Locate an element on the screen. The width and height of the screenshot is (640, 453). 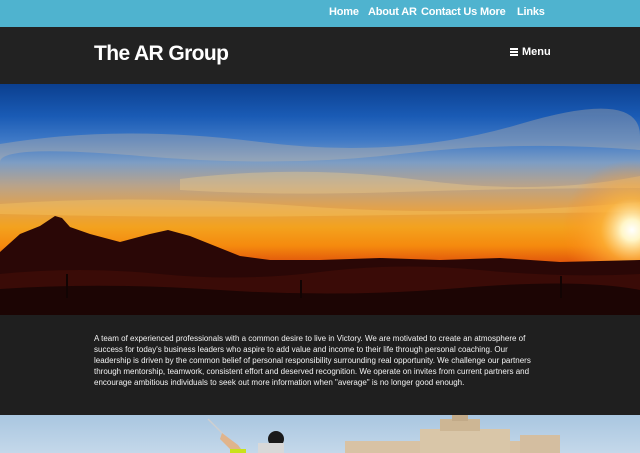
site-header: The AR Group Menu is located at coordinates (320, 55).